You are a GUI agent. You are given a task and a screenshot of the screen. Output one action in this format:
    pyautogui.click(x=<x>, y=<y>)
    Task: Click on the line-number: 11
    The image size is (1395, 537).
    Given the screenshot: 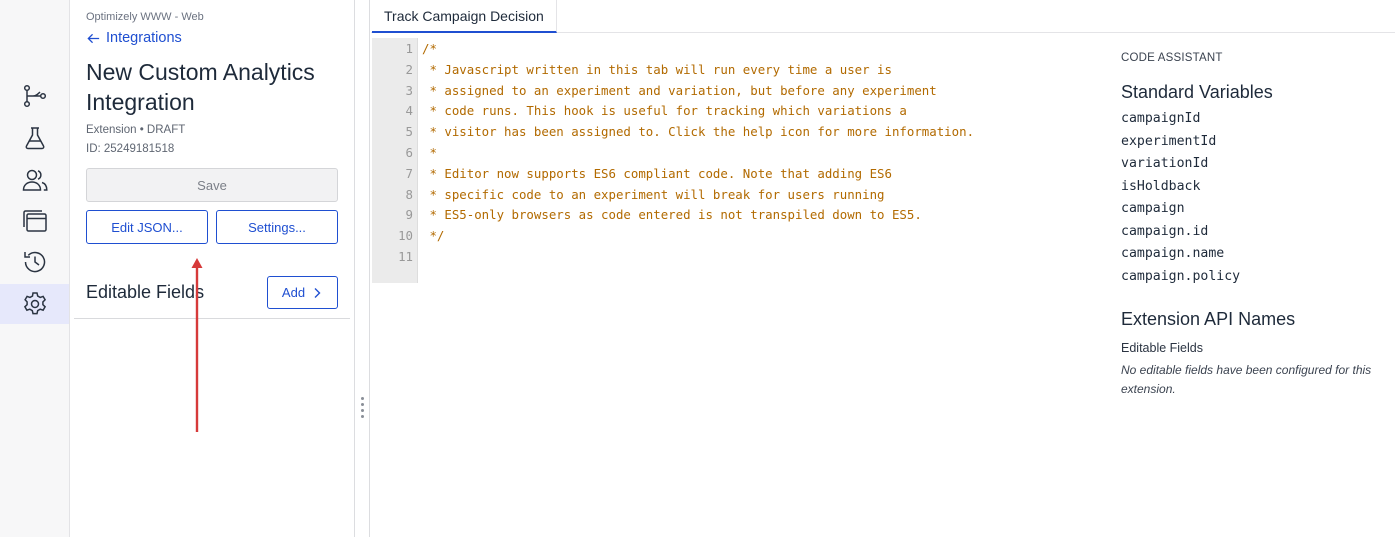 What is the action you would take?
    pyautogui.click(x=405, y=256)
    